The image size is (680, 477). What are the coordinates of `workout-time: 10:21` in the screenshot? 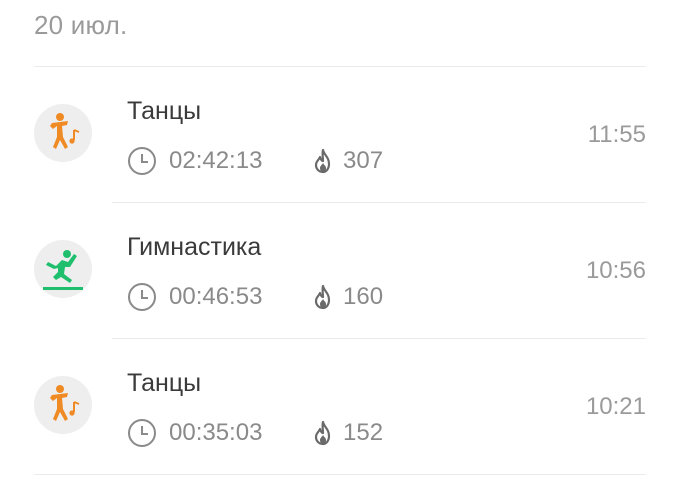 It's located at (615, 406).